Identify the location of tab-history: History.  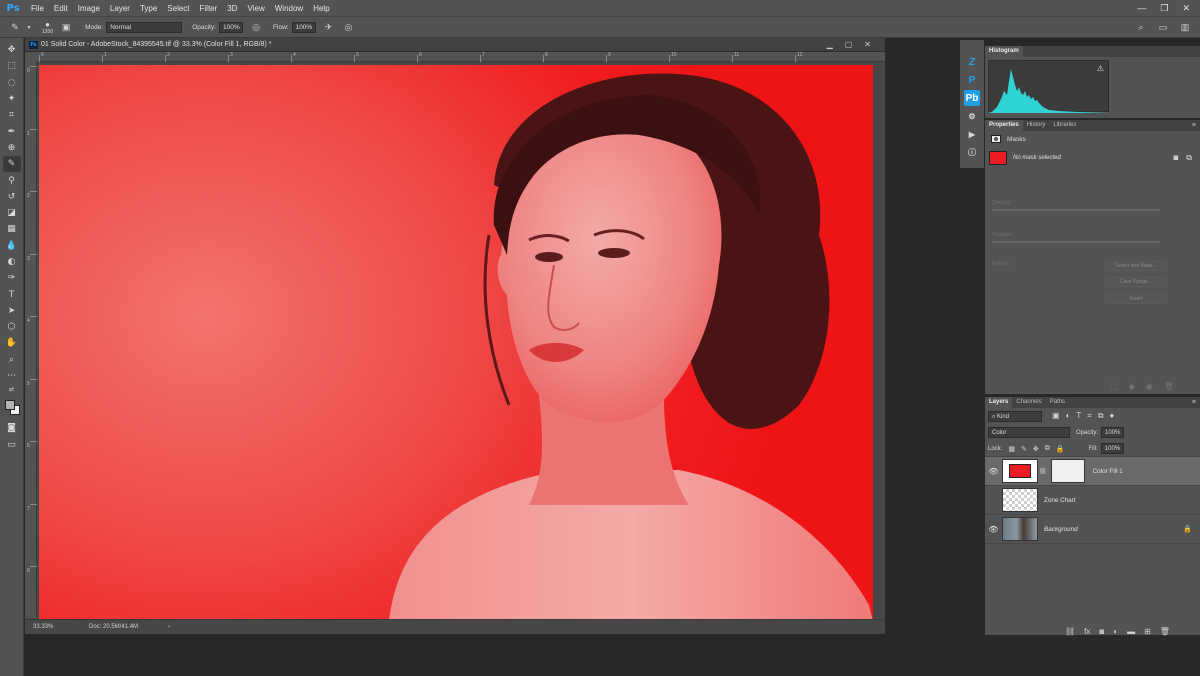
(1036, 125).